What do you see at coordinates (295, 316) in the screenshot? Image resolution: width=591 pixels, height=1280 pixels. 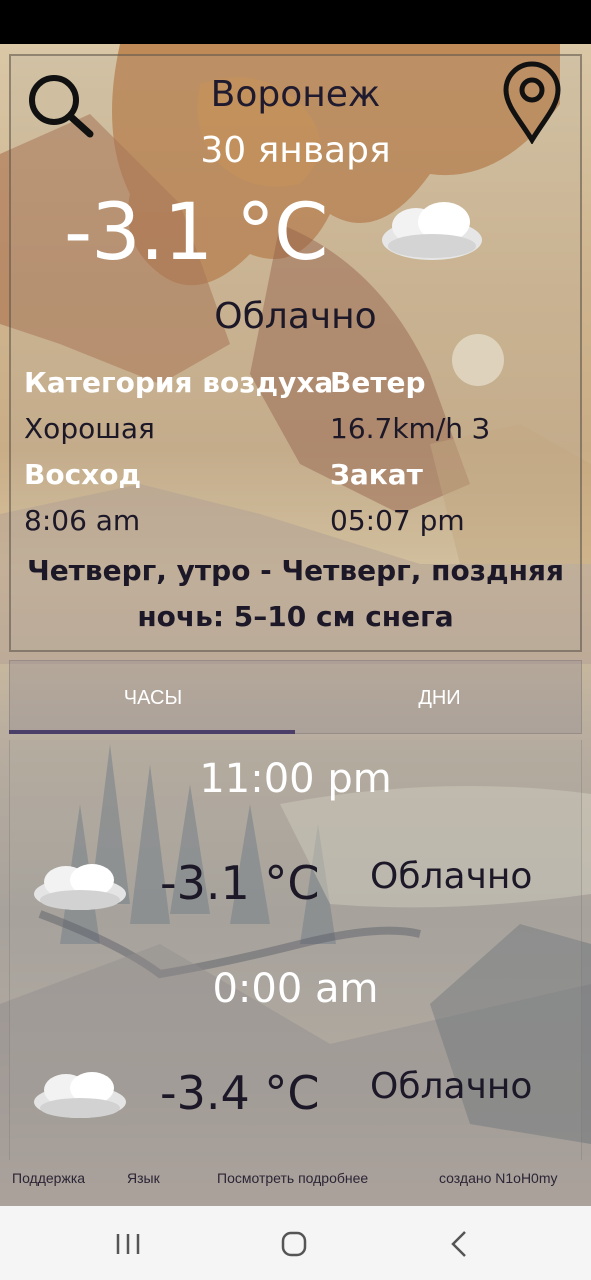 I see `current-condition: Облачно` at bounding box center [295, 316].